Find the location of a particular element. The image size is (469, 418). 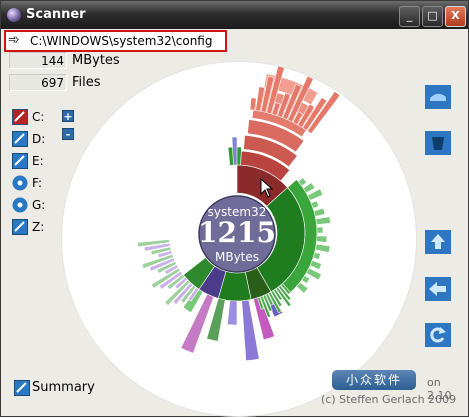

center-unit: MBytes is located at coordinates (237, 257).